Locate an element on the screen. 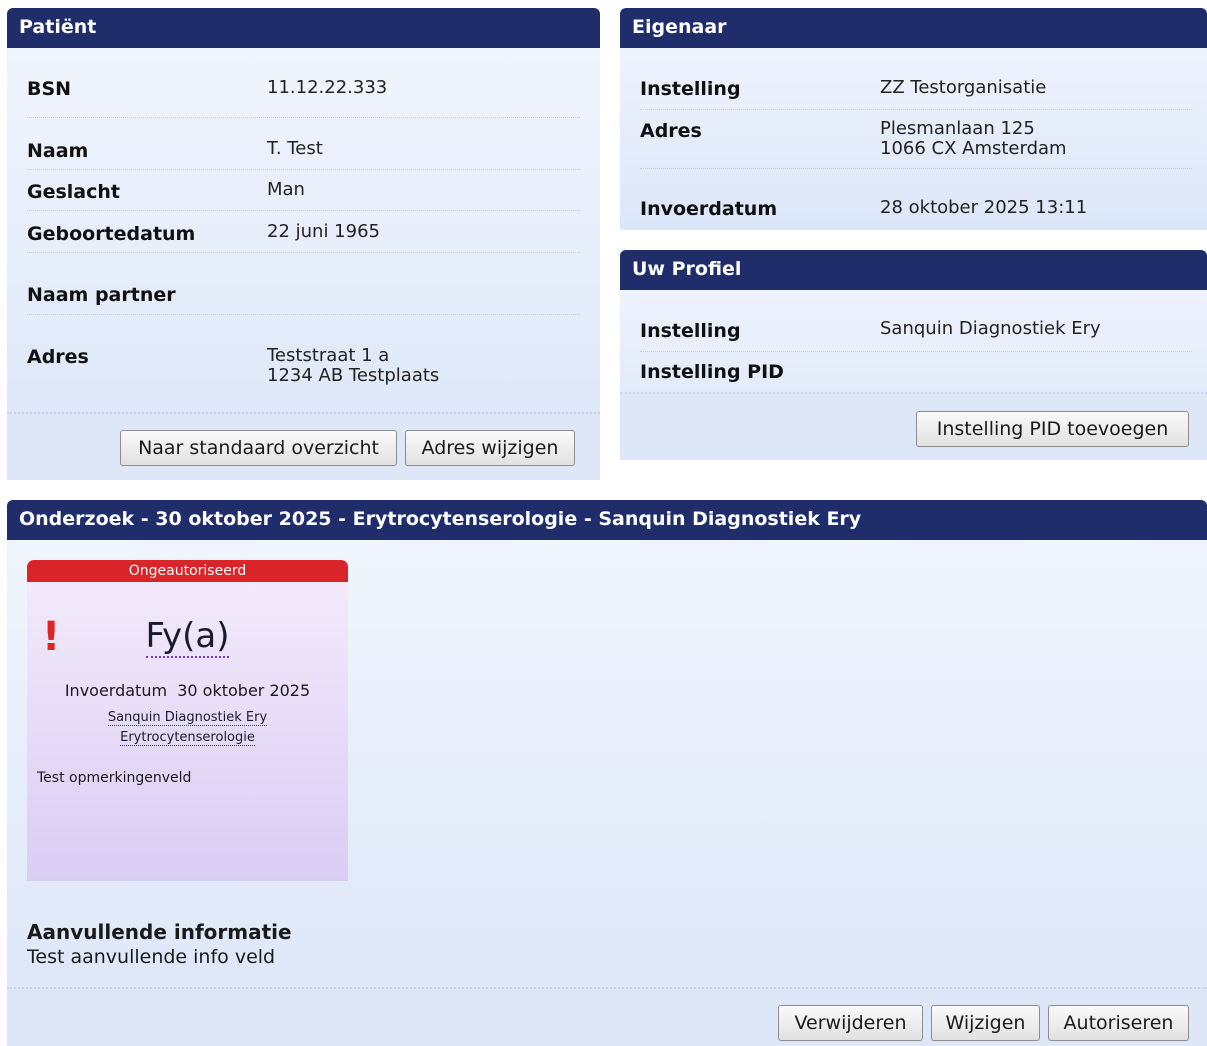 The image size is (1207, 1046). field-value: 22 juni 1965 is located at coordinates (323, 231).